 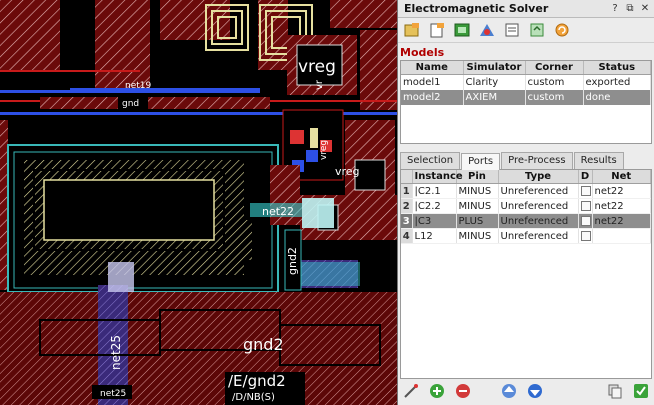 What do you see at coordinates (617, 68) in the screenshot?
I see `column-header-status: Status` at bounding box center [617, 68].